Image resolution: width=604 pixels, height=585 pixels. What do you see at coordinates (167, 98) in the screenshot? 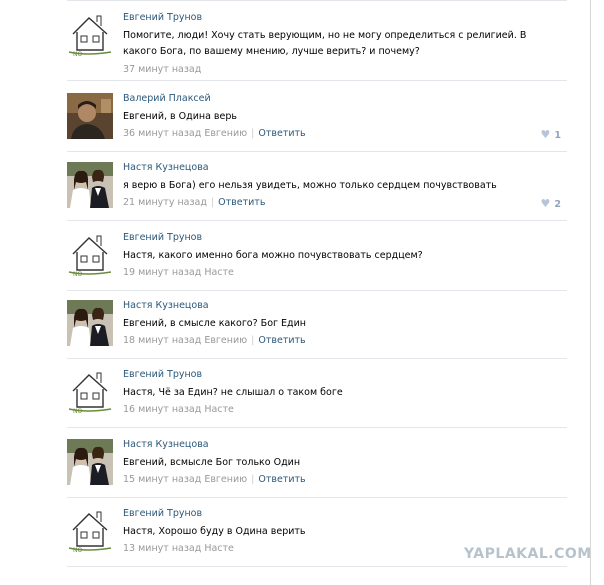
I see `author-name: Валерий Плаксей` at bounding box center [167, 98].